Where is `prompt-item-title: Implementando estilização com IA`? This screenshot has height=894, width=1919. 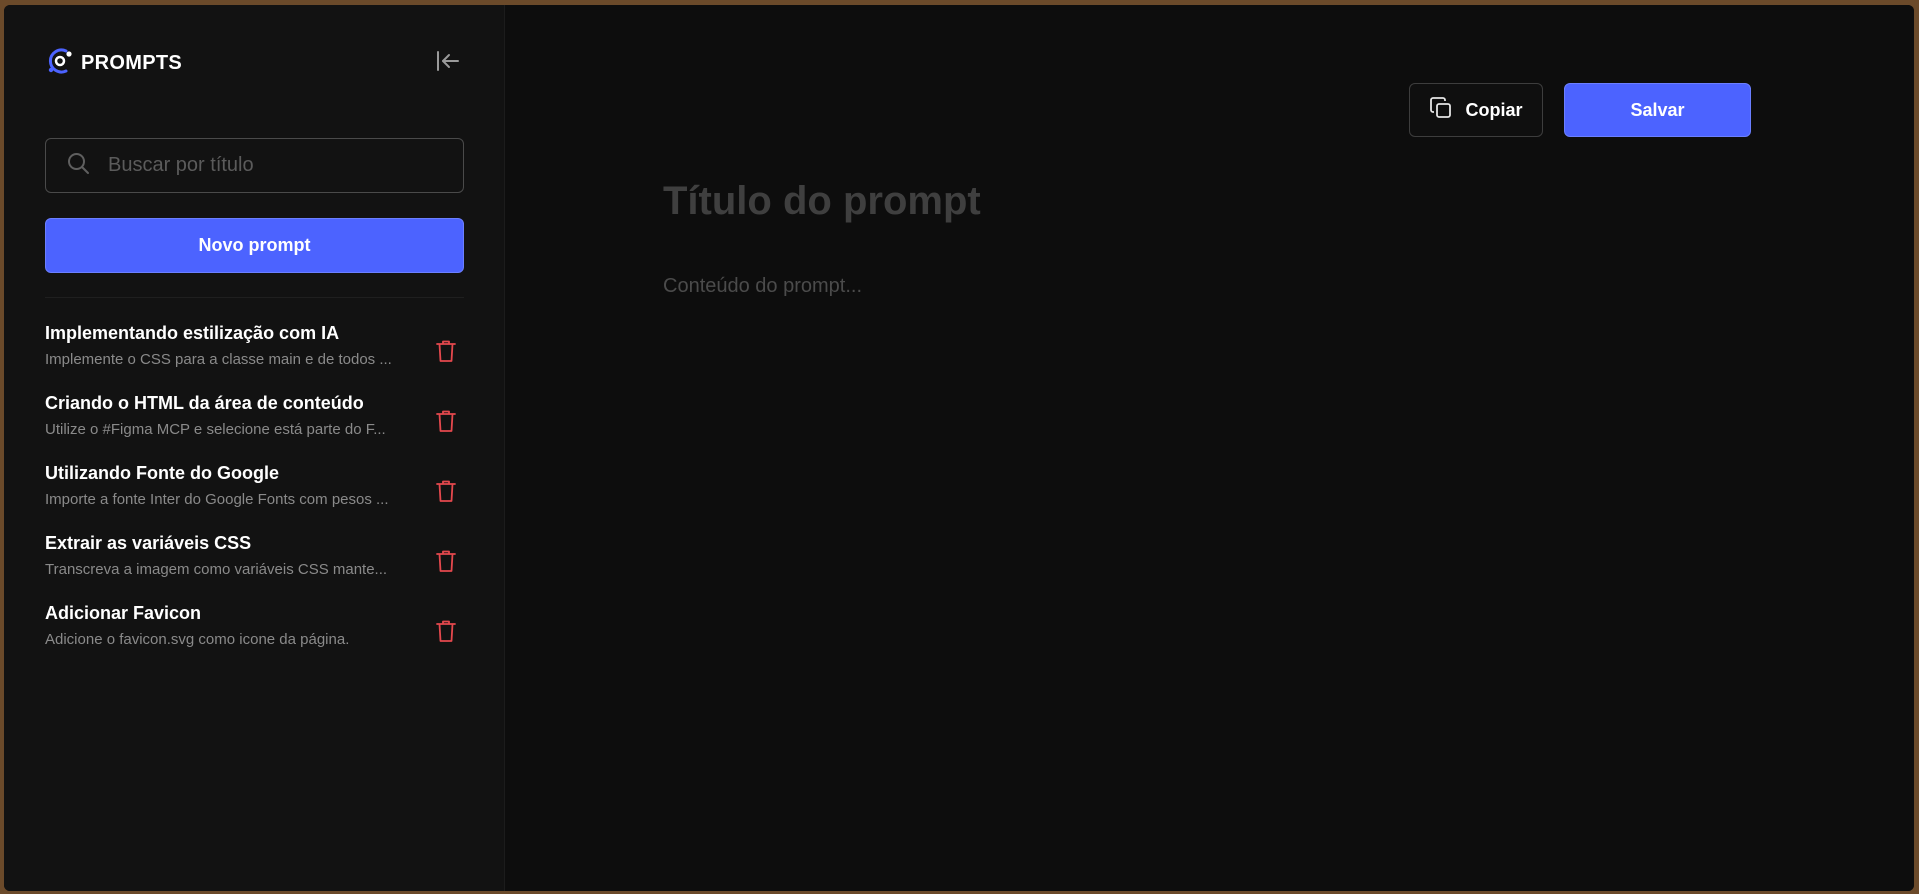 prompt-item-title: Implementando estilização com IA is located at coordinates (192, 333).